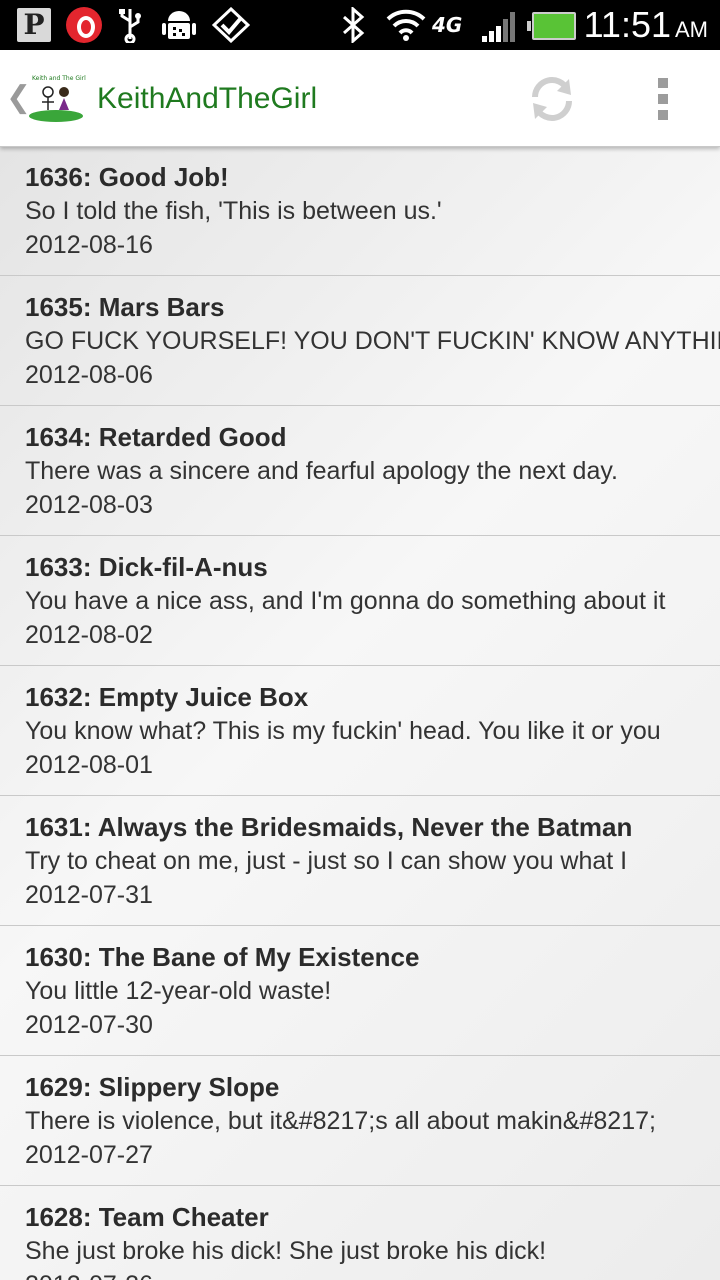 The width and height of the screenshot is (720, 1280). Describe the element at coordinates (645, 24) in the screenshot. I see `status-time: 11:51 AM` at that location.